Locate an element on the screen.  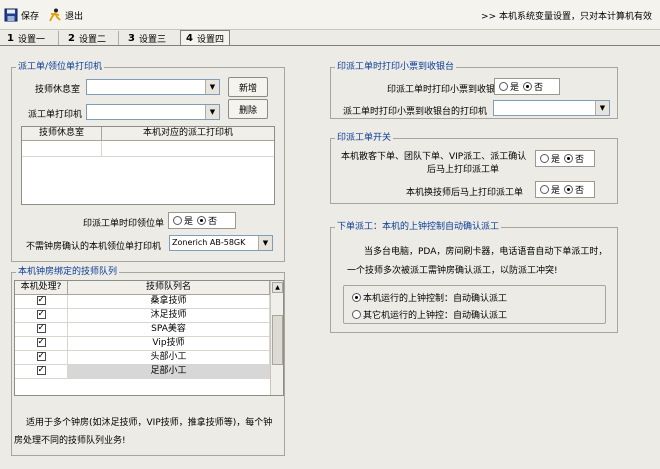
auto-confirm-title: 下单派工：本机的上钟控制自动确认派工 is located at coordinates (418, 227).